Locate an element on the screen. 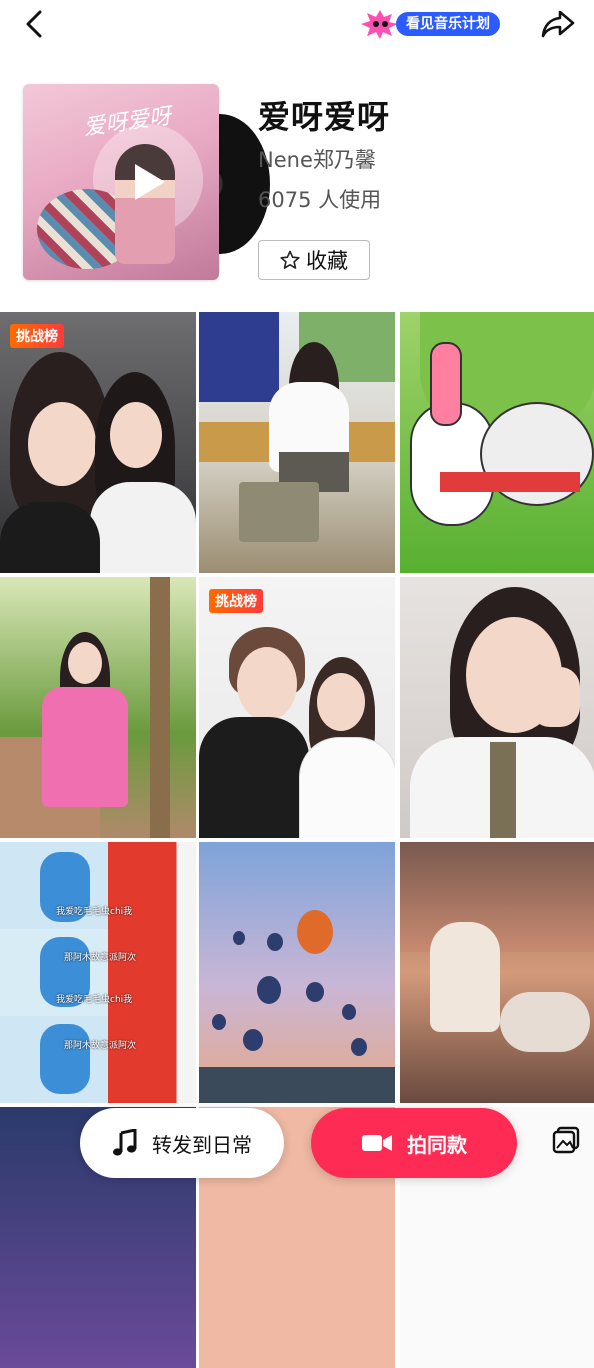  star-icon is located at coordinates (290, 259).